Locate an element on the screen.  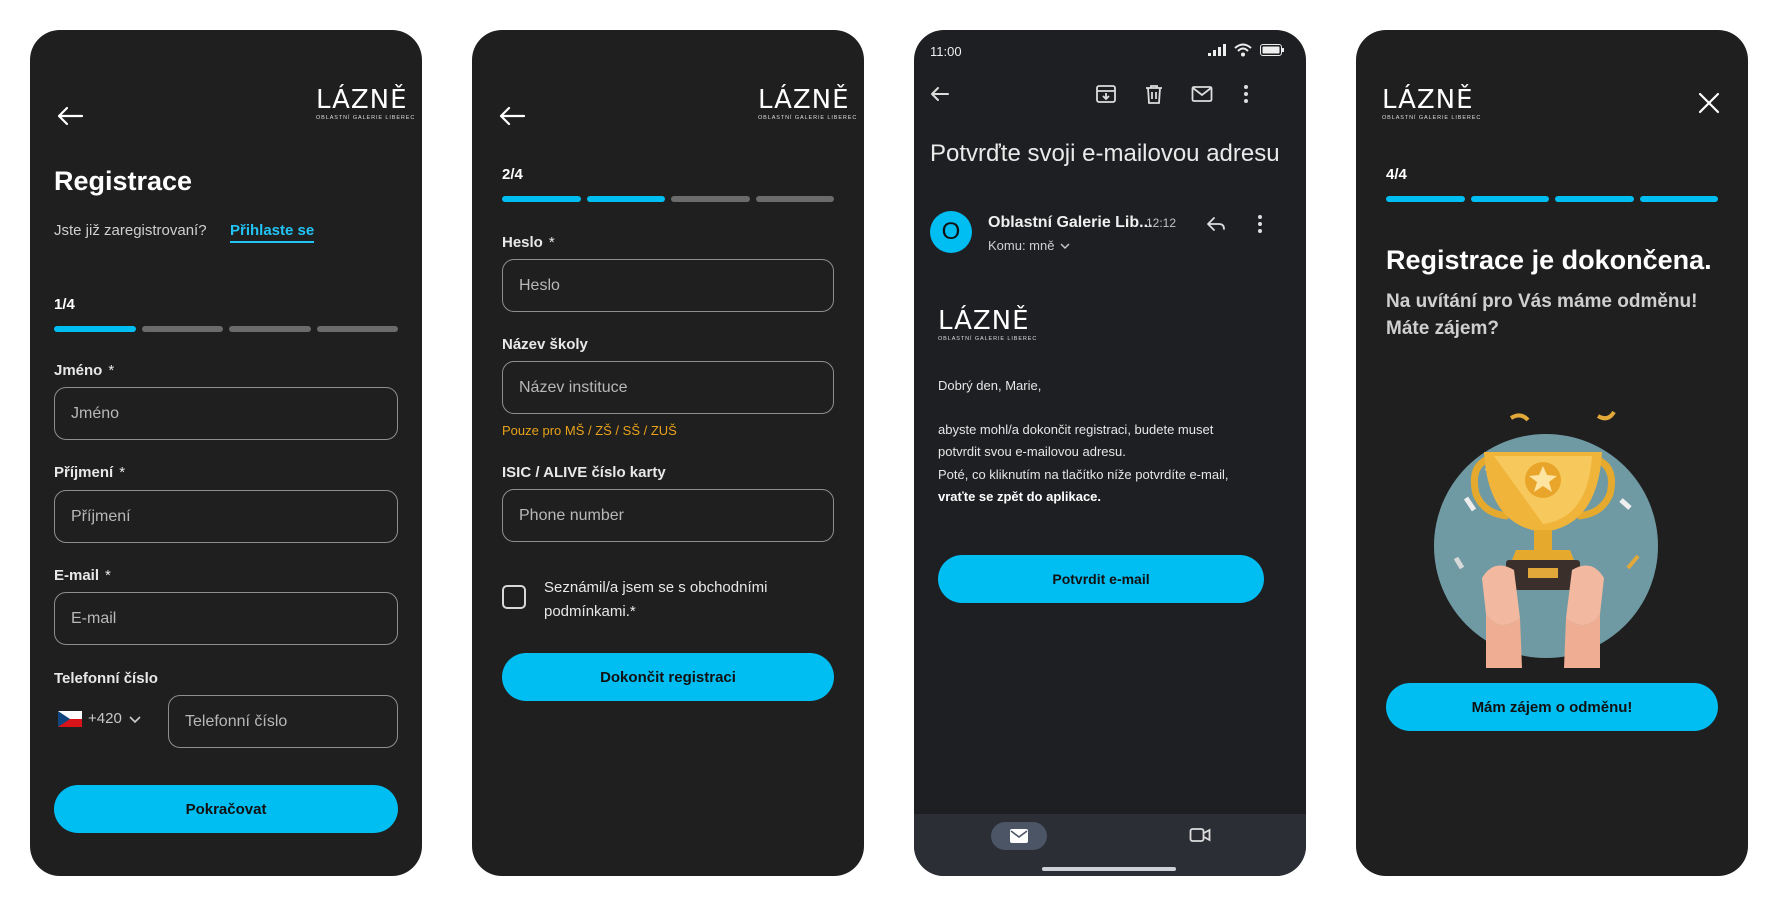
school-input: Název instituce is located at coordinates (668, 387).